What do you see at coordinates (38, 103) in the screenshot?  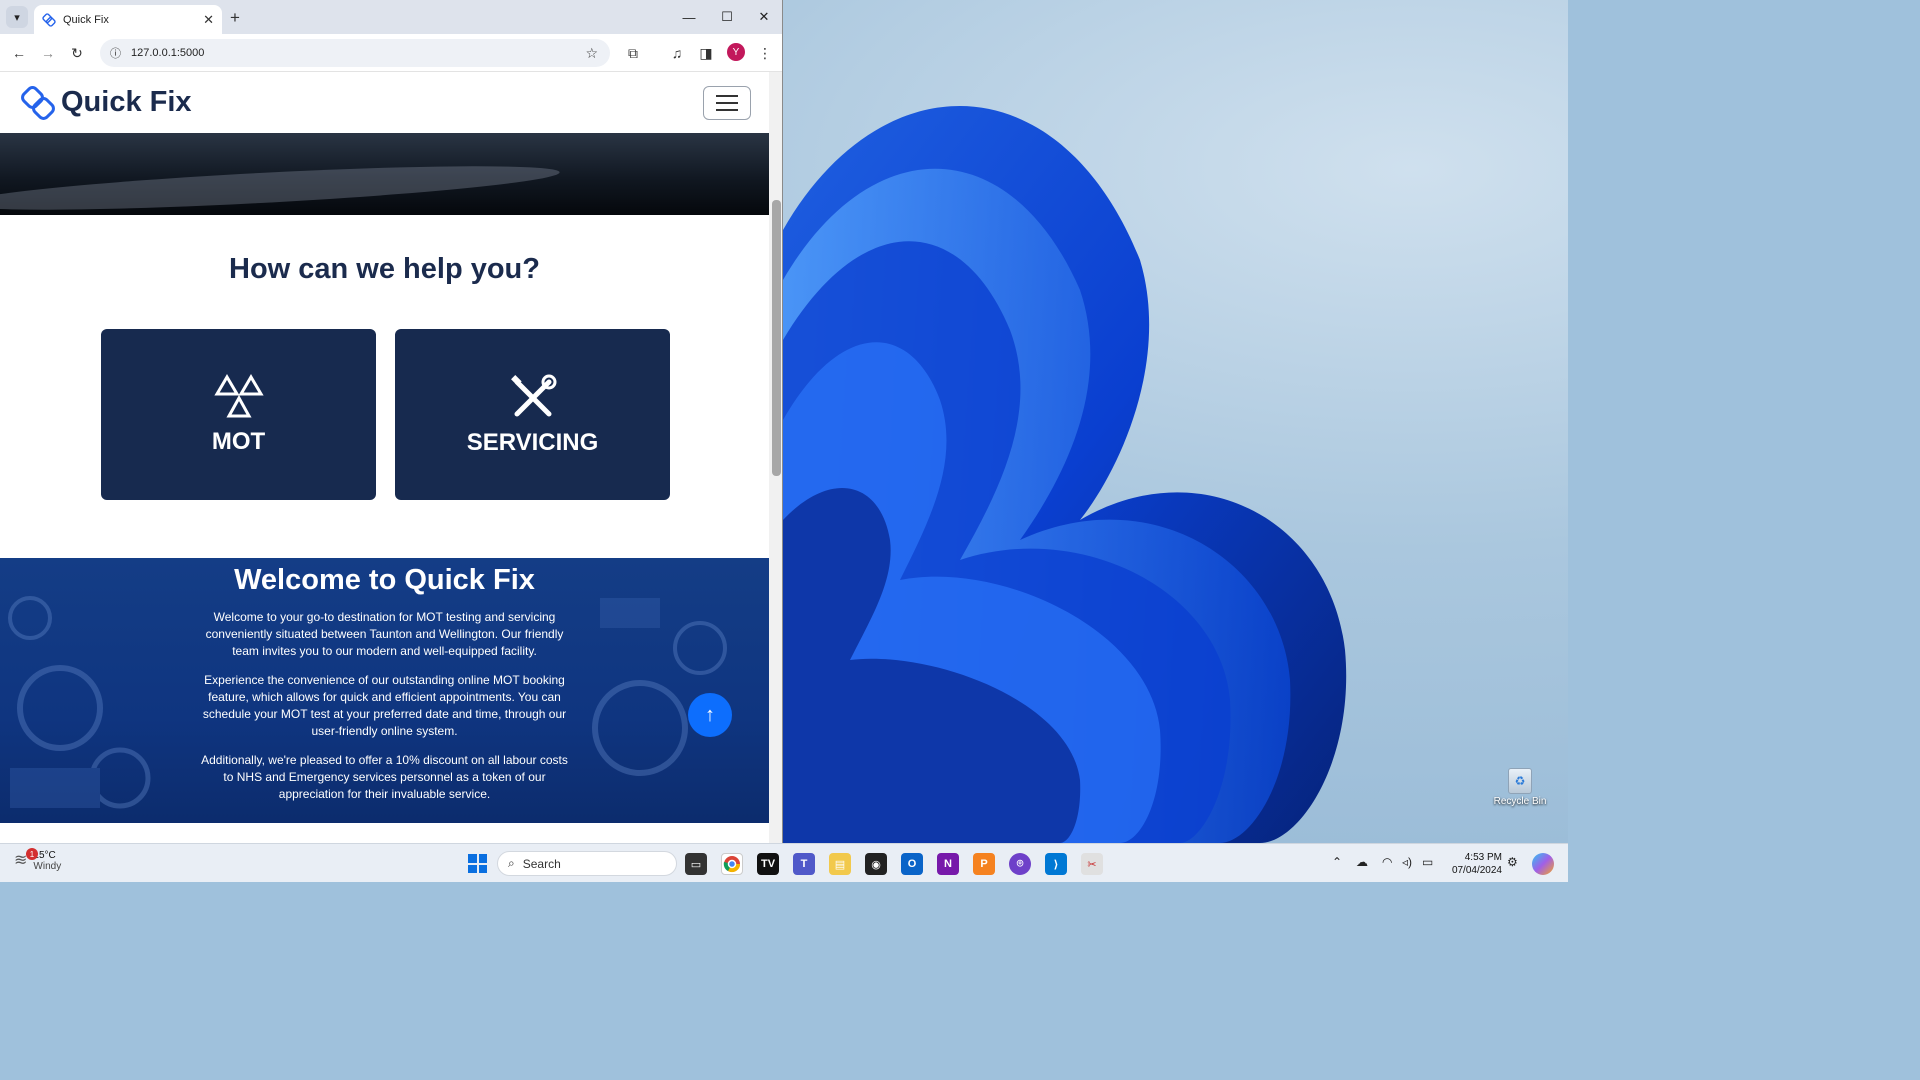 I see `quick-fix-logo-icon` at bounding box center [38, 103].